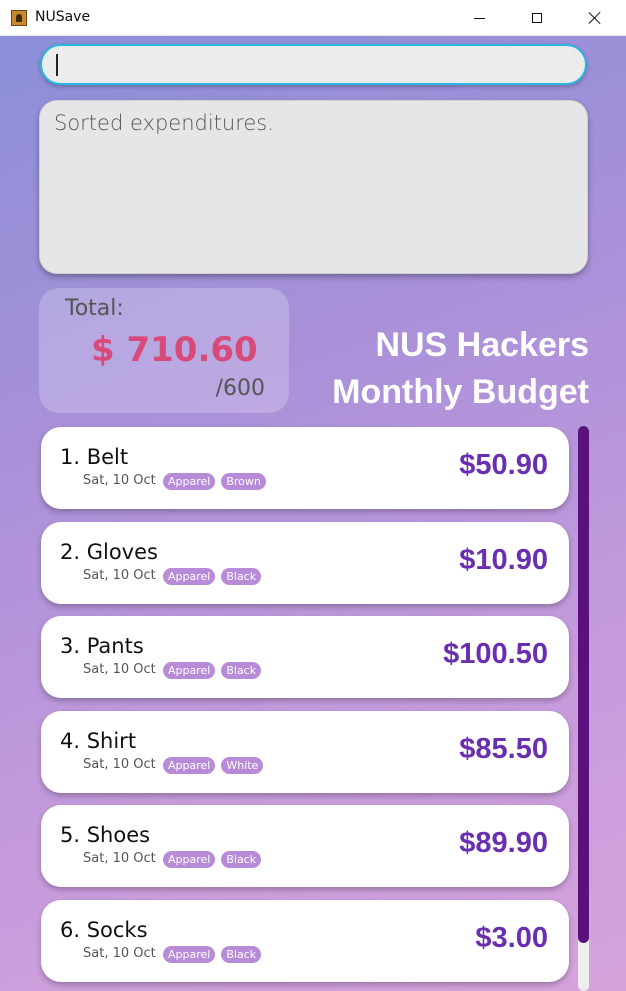 The width and height of the screenshot is (626, 991). What do you see at coordinates (503, 843) in the screenshot?
I see `item-price: $89.90` at bounding box center [503, 843].